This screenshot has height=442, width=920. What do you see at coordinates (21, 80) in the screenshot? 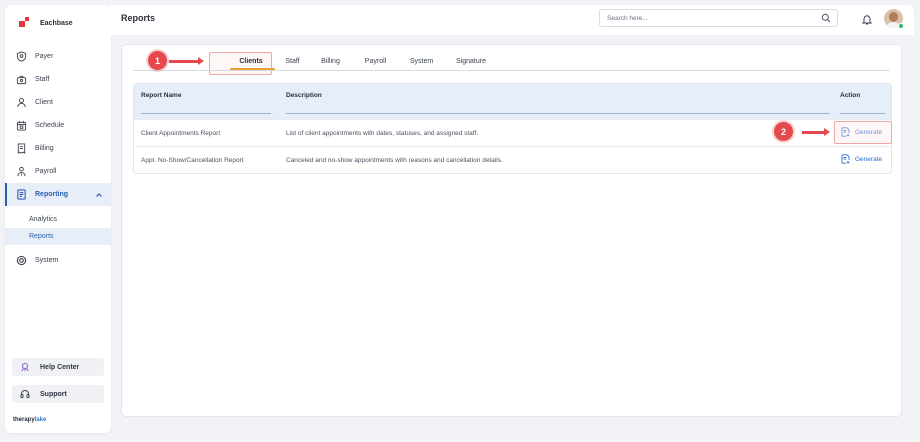
I see `staff-icon` at bounding box center [21, 80].